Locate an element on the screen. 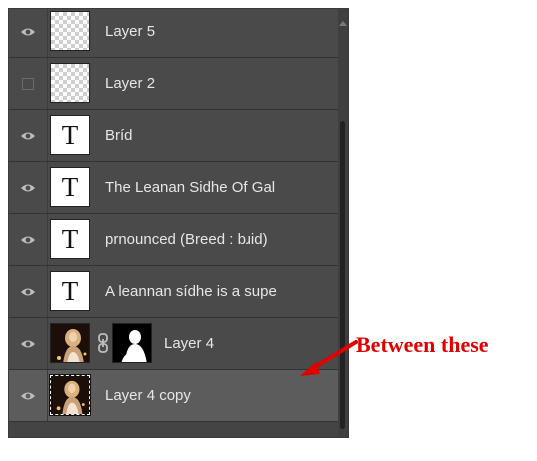 The width and height of the screenshot is (537, 461). layer-row-layer-2: Layer 2 is located at coordinates (173, 84).